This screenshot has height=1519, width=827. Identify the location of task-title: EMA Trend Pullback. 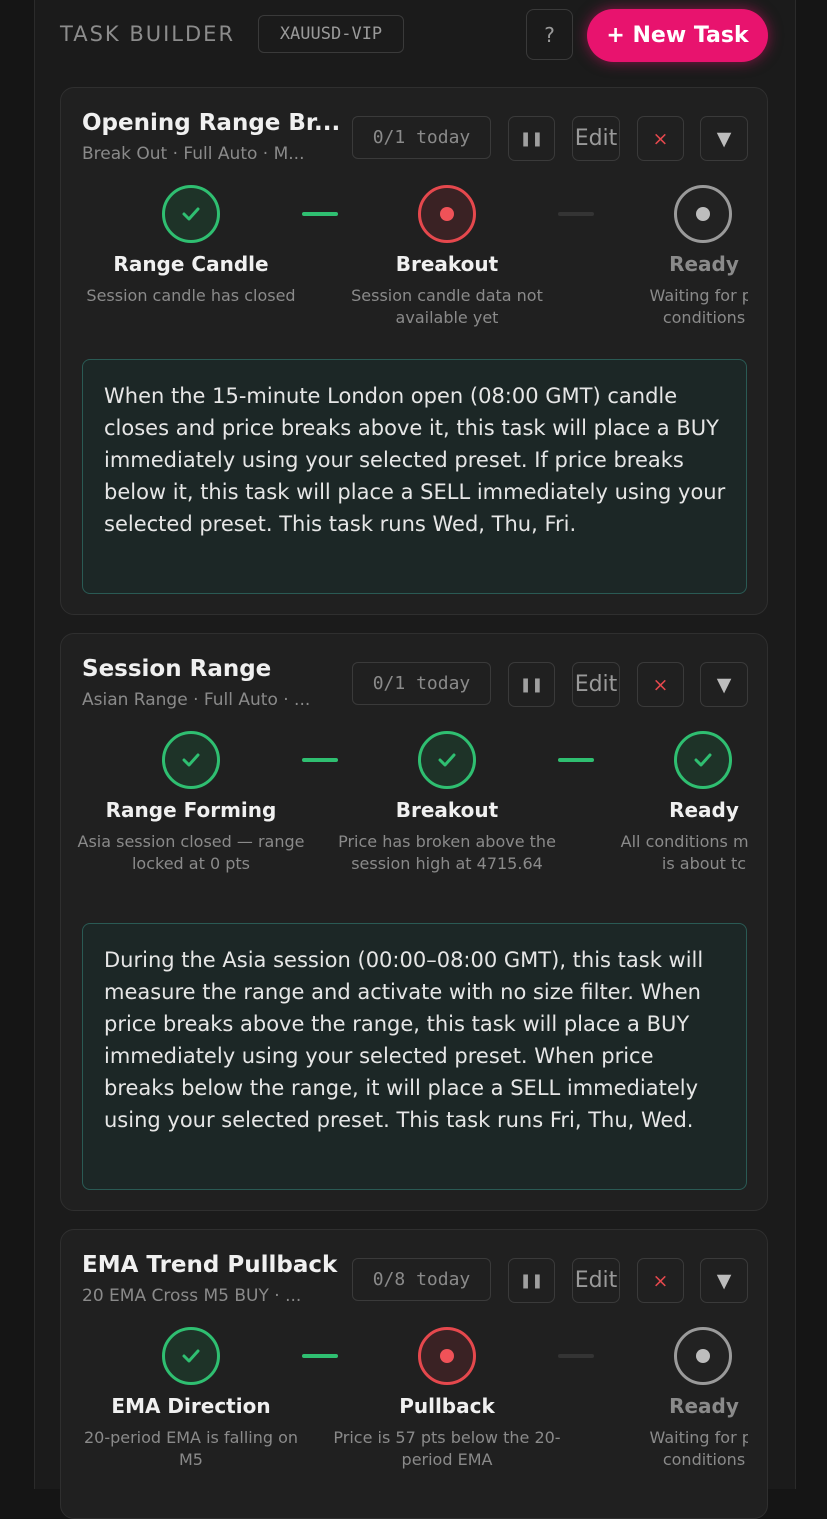
(210, 1265).